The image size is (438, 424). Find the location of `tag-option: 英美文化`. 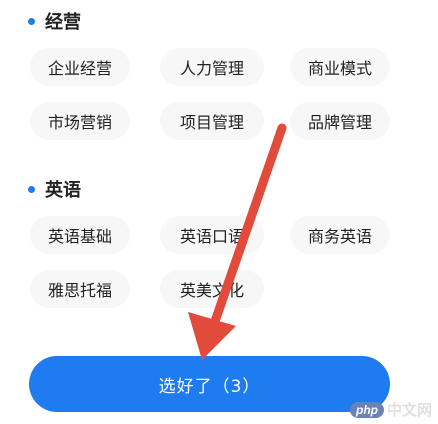

tag-option: 英美文化 is located at coordinates (212, 289).